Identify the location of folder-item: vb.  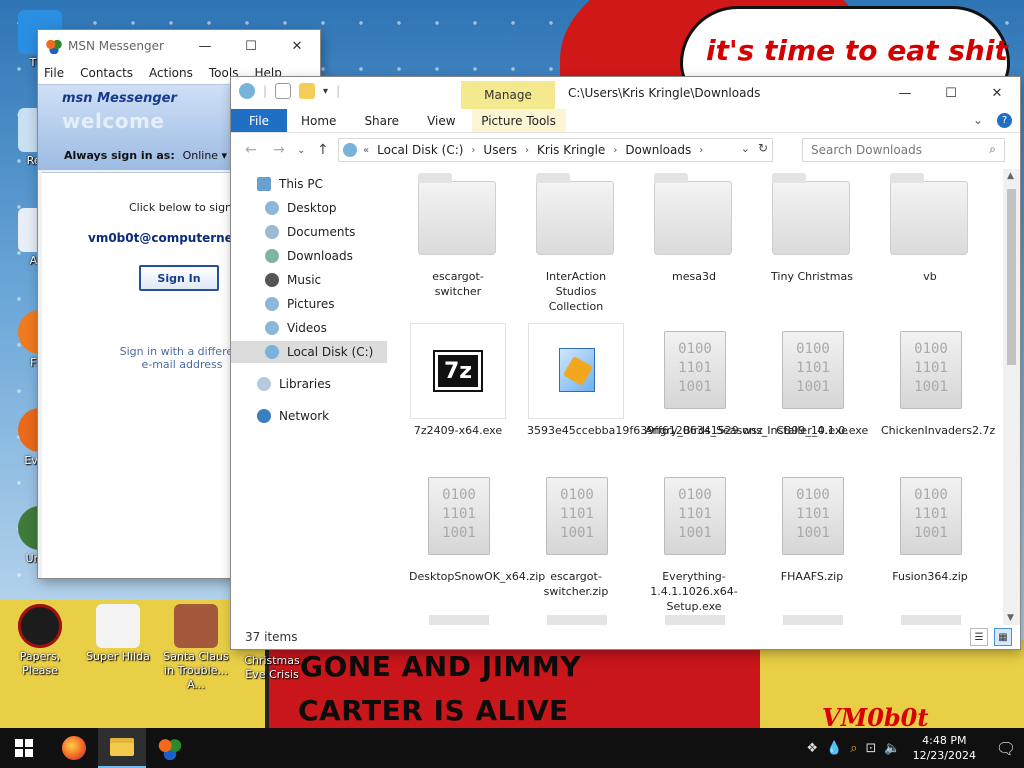
(930, 226).